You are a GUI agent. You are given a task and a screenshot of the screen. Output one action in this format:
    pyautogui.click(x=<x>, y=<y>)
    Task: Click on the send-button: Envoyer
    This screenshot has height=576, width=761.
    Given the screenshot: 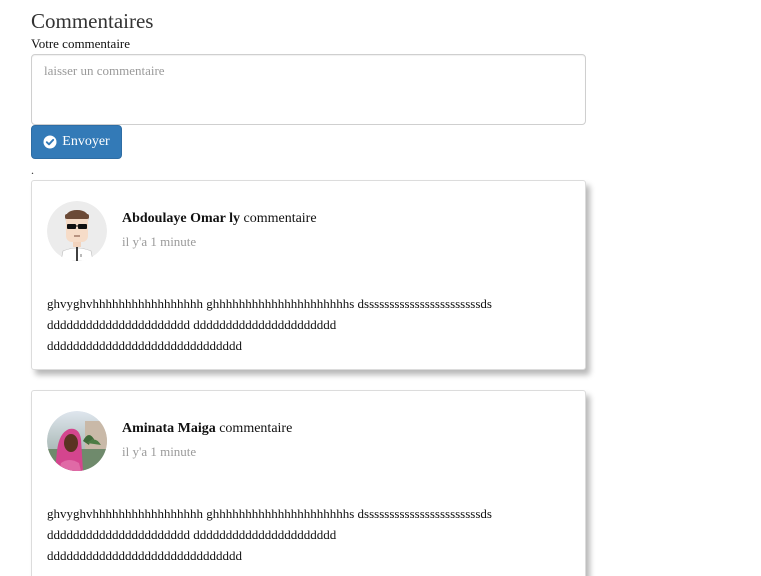 What is the action you would take?
    pyautogui.click(x=76, y=142)
    